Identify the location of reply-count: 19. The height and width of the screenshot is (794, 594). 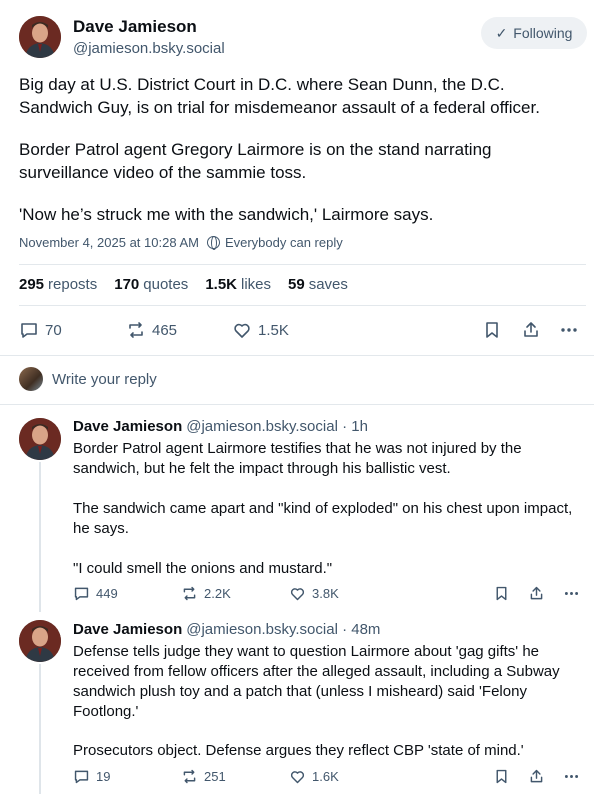
(103, 776).